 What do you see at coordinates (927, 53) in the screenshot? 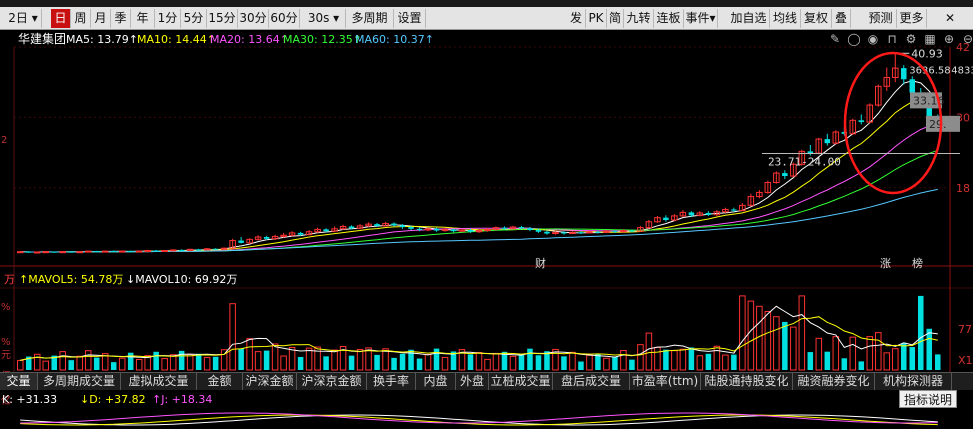
I see `max-price-label: 40.93` at bounding box center [927, 53].